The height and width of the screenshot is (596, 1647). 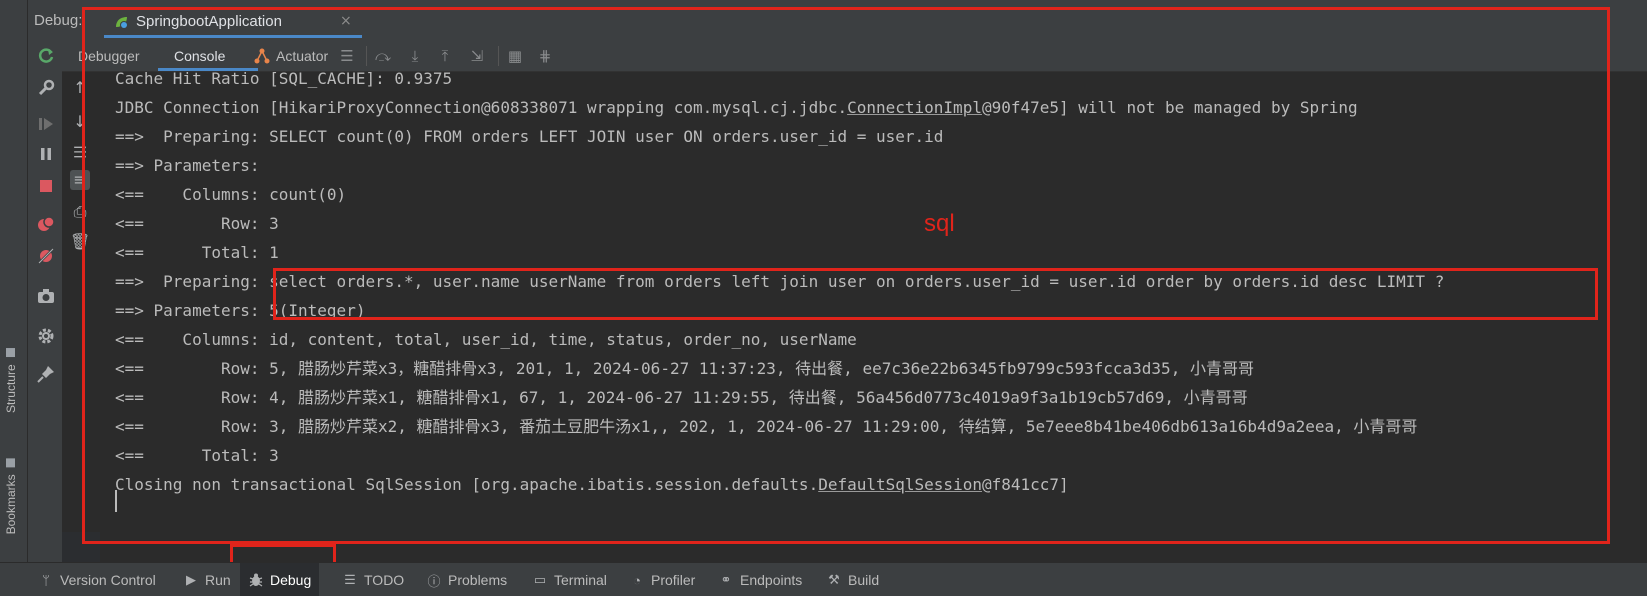 What do you see at coordinates (540, 579) in the screenshot?
I see `terminal-icon: ▭` at bounding box center [540, 579].